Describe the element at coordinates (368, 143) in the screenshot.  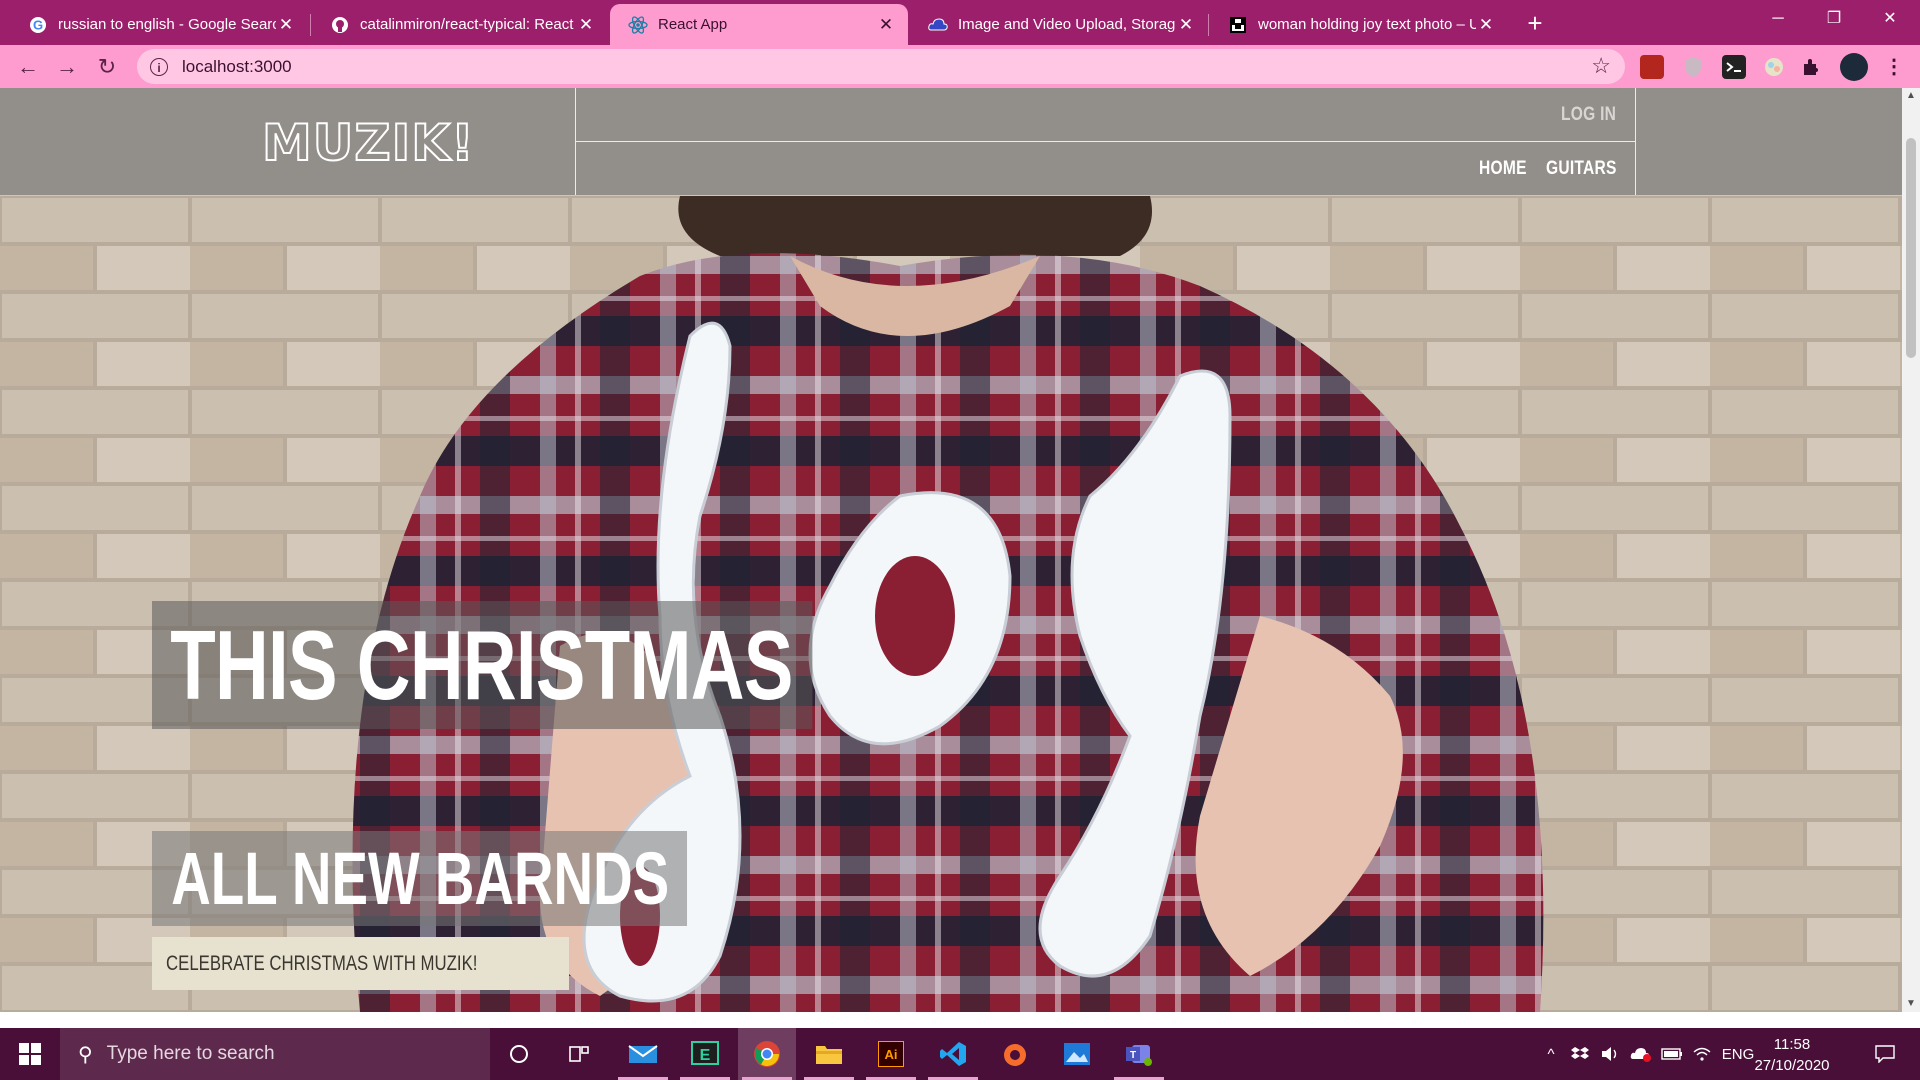
I see `site-logo: MUZIK!` at that location.